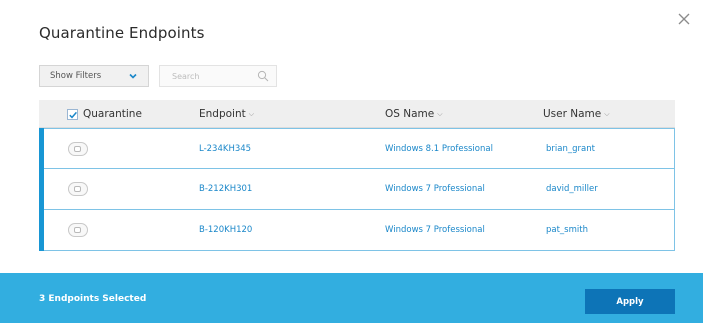 This screenshot has width=703, height=323. What do you see at coordinates (225, 189) in the screenshot?
I see `endpoint-link: B-212KH301` at bounding box center [225, 189].